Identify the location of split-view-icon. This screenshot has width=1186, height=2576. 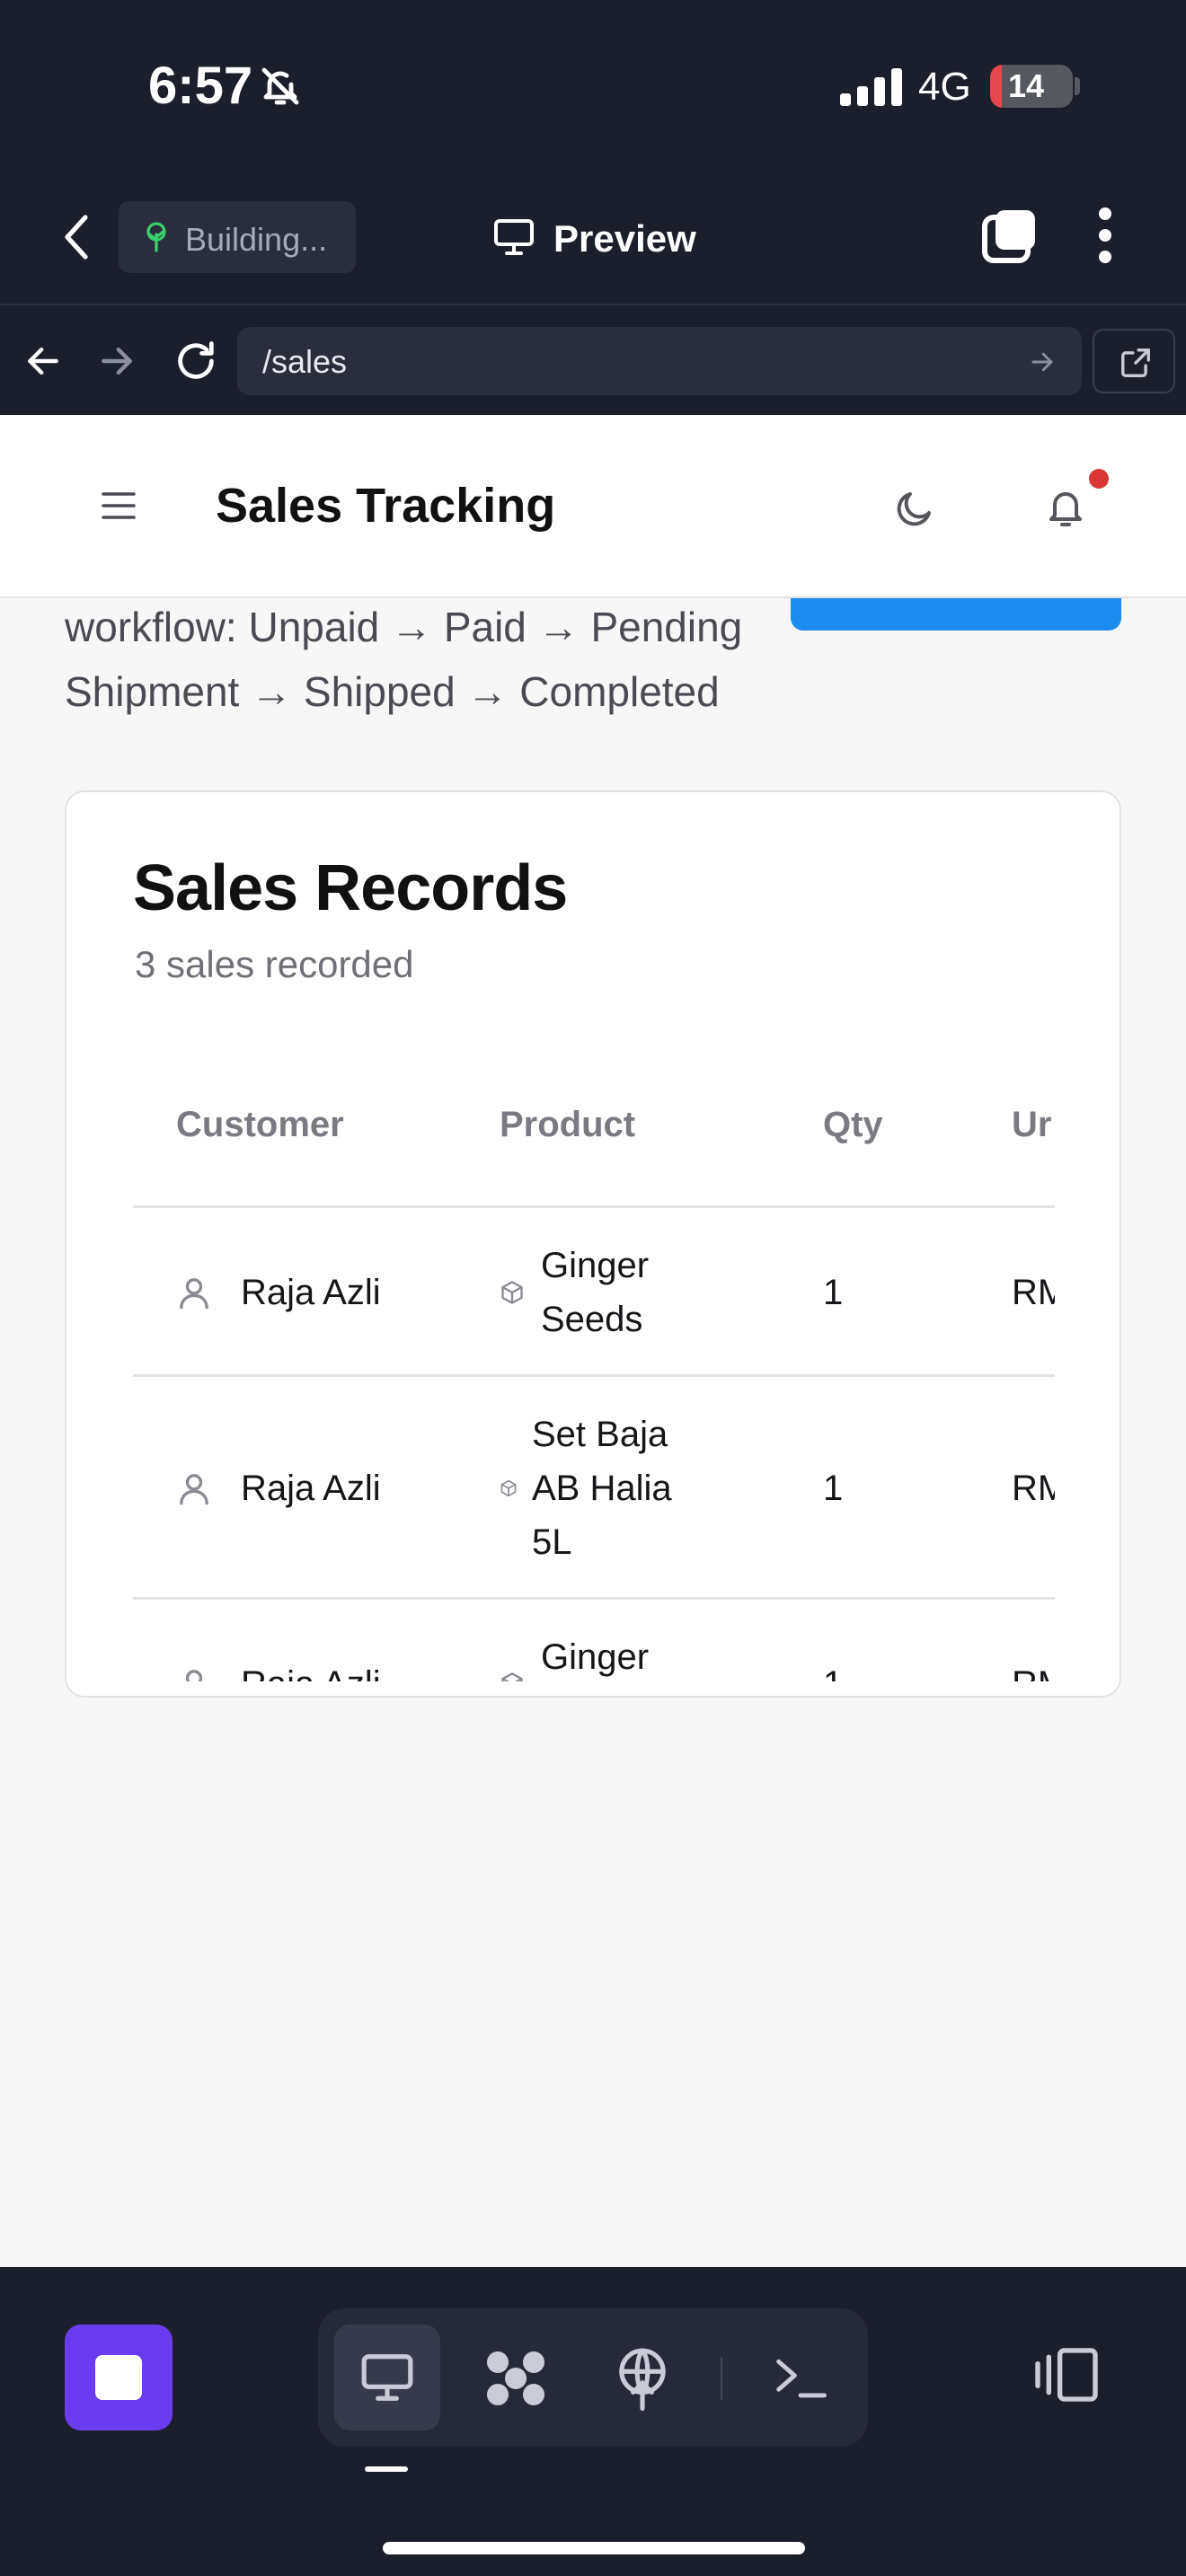
(1066, 2375).